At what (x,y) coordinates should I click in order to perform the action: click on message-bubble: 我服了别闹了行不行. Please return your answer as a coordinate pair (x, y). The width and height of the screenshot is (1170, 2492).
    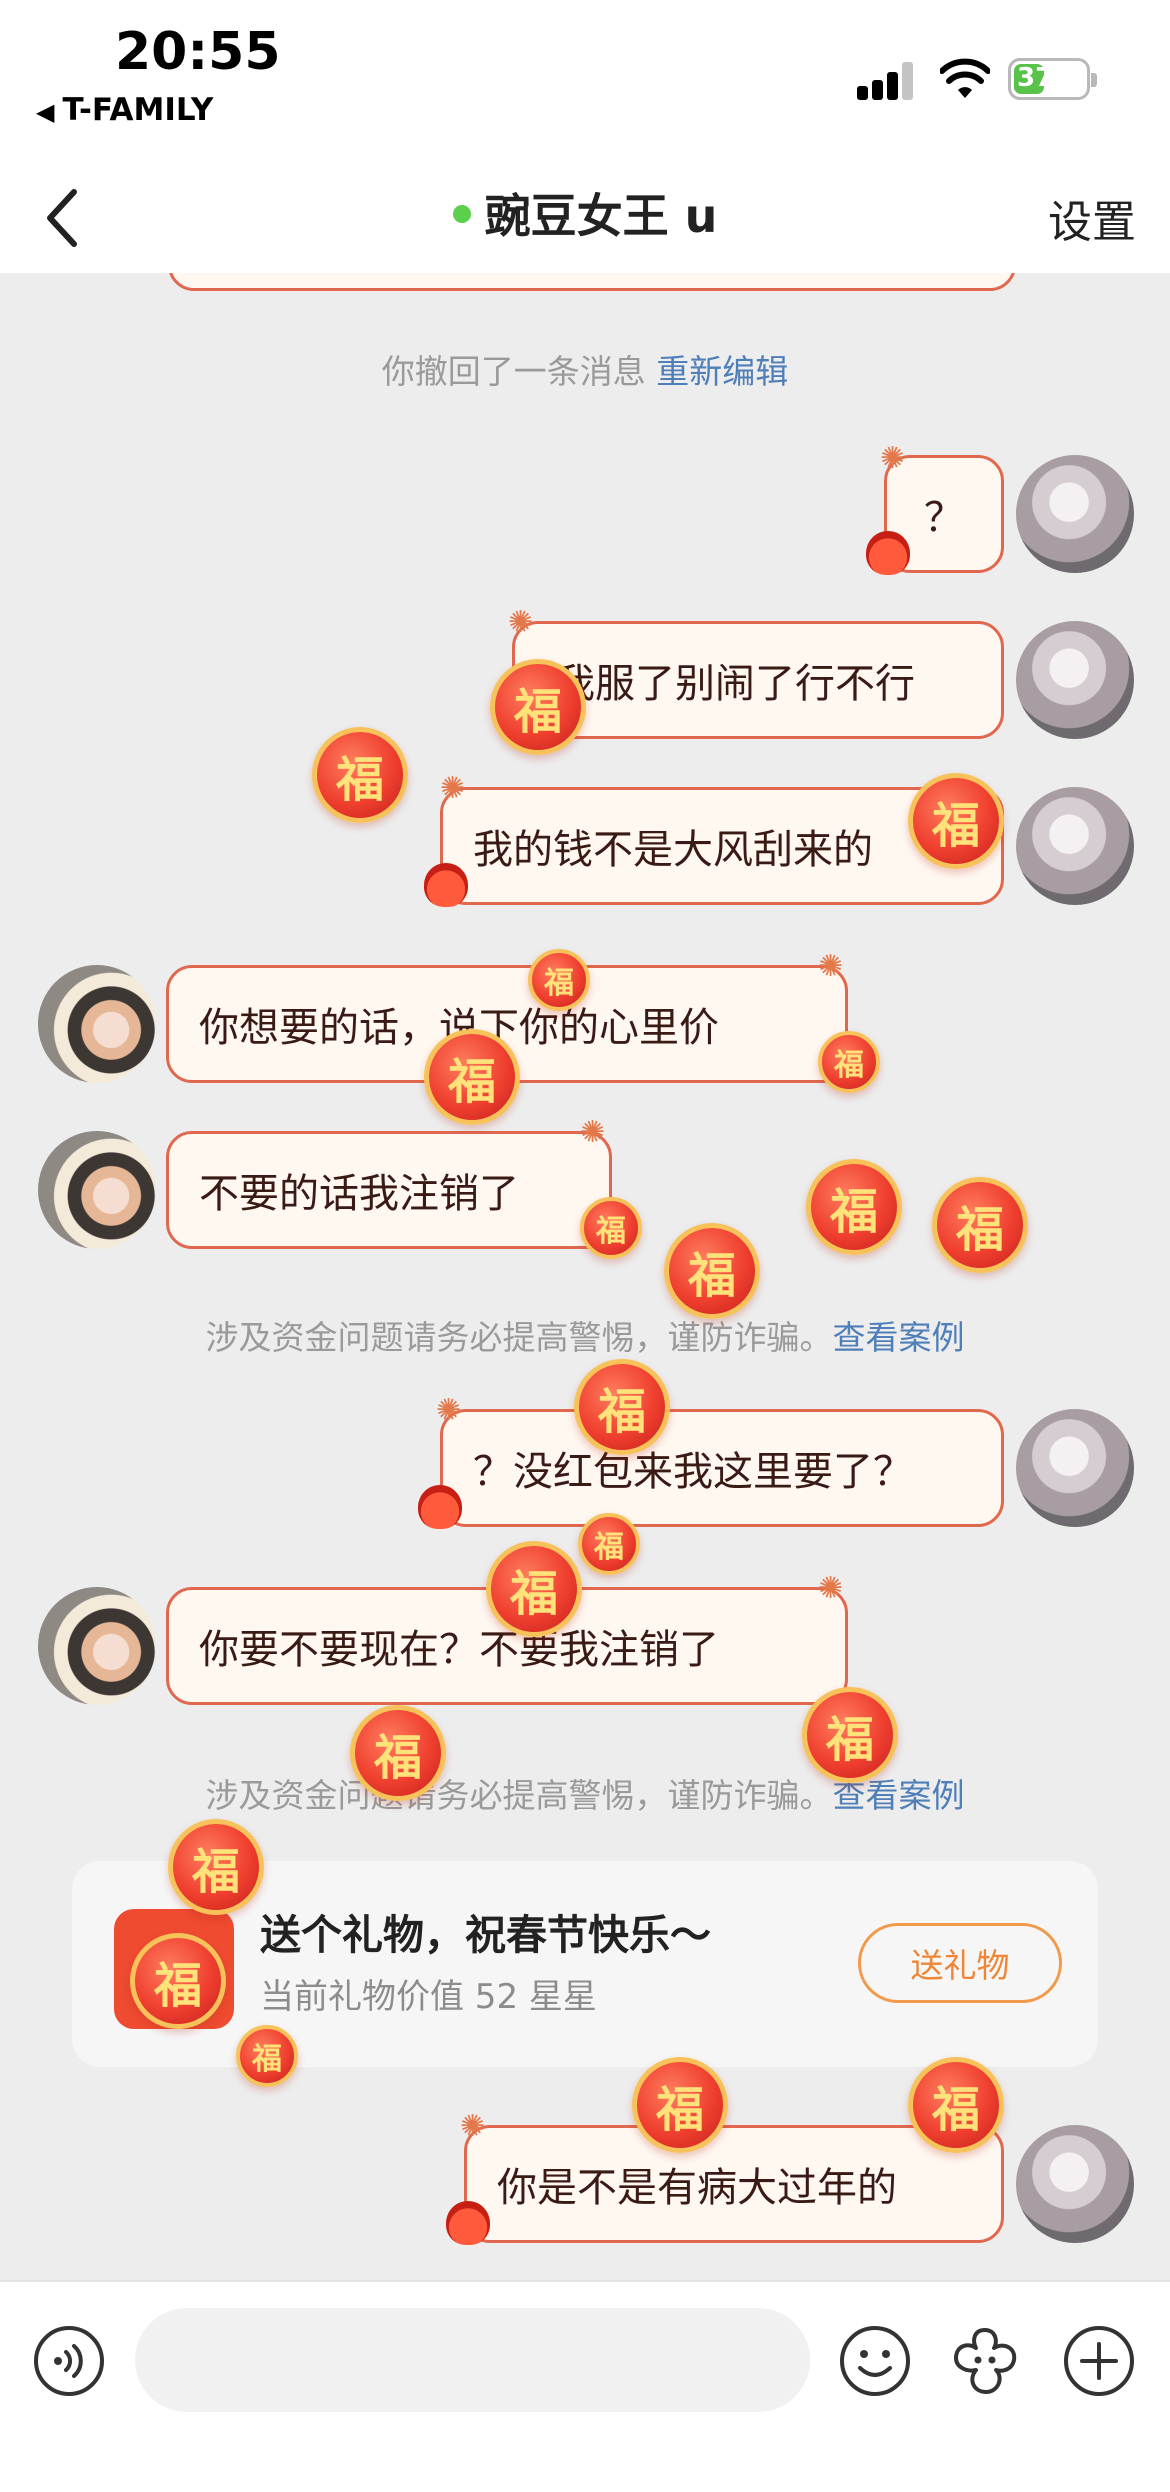
    Looking at the image, I should click on (758, 680).